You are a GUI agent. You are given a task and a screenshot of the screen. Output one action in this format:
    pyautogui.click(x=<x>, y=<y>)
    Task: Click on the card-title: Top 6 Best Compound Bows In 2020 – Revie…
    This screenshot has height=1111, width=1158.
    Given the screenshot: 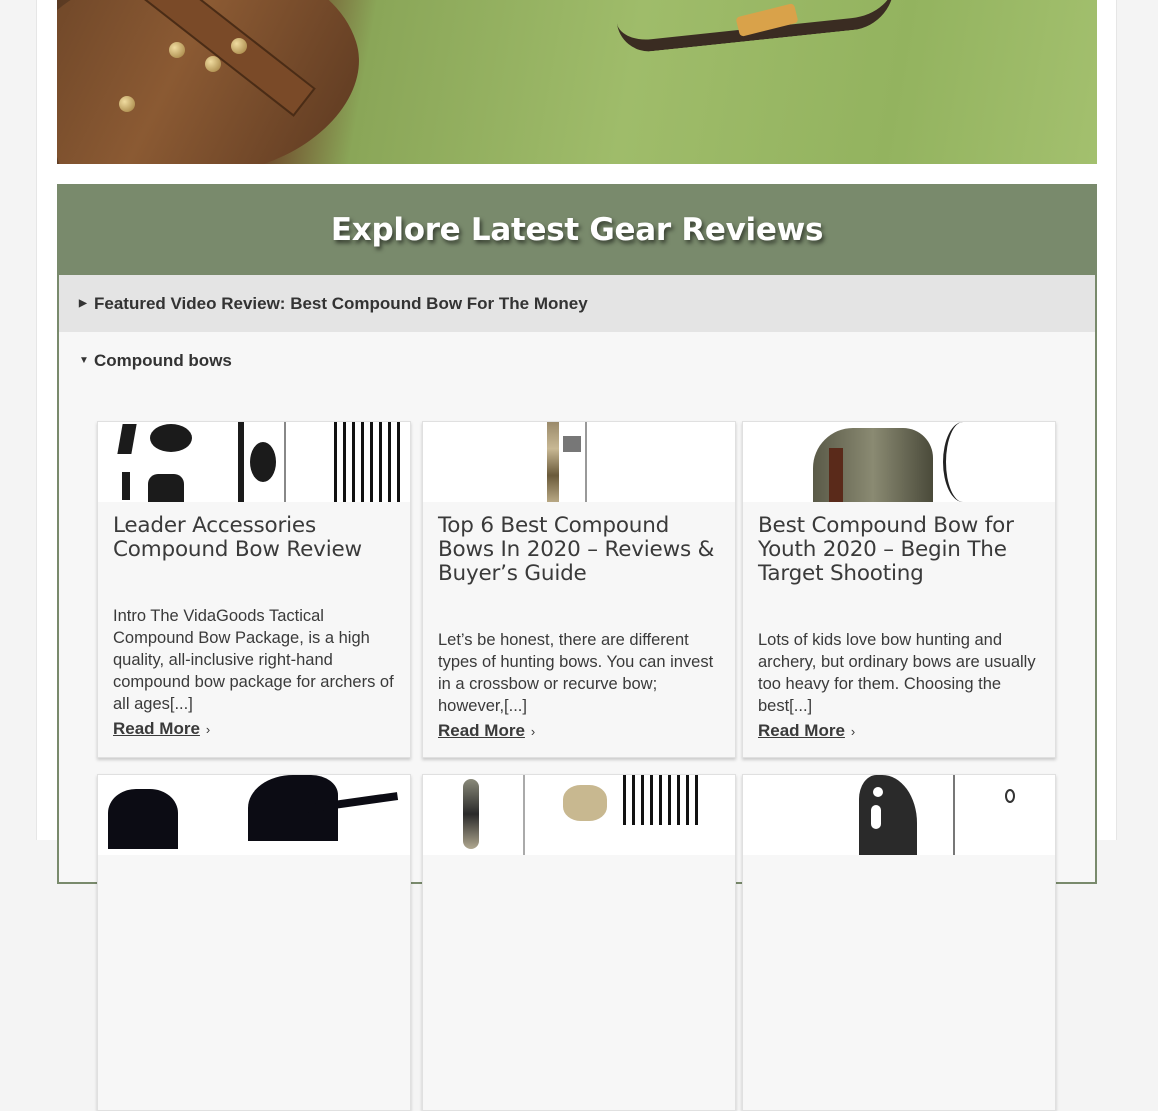 What is the action you would take?
    pyautogui.click(x=579, y=550)
    